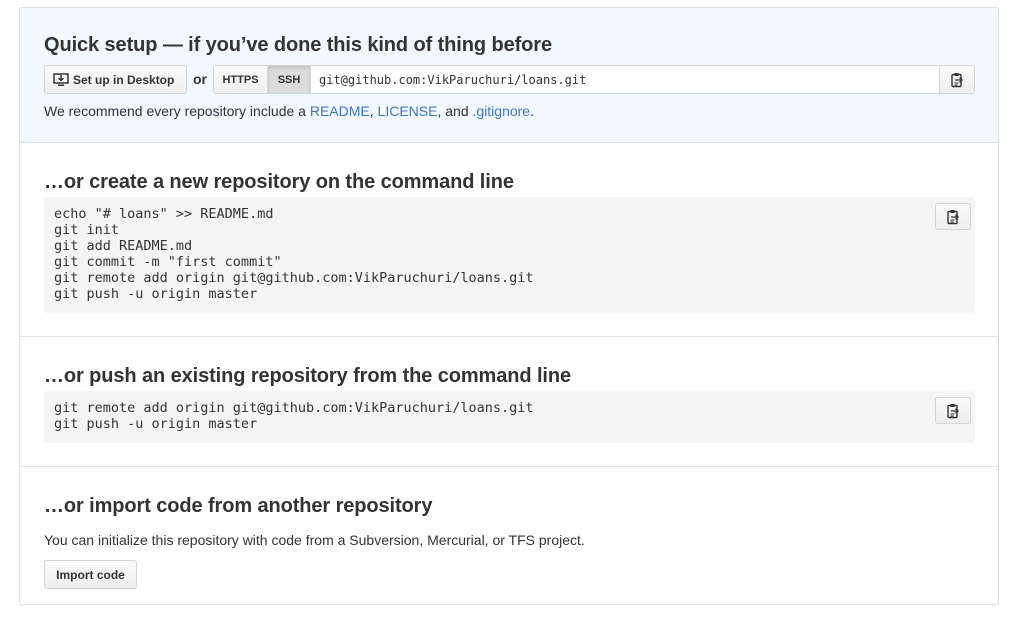  Describe the element at coordinates (455, 111) in the screenshot. I see `recommend-sep2: , and` at that location.